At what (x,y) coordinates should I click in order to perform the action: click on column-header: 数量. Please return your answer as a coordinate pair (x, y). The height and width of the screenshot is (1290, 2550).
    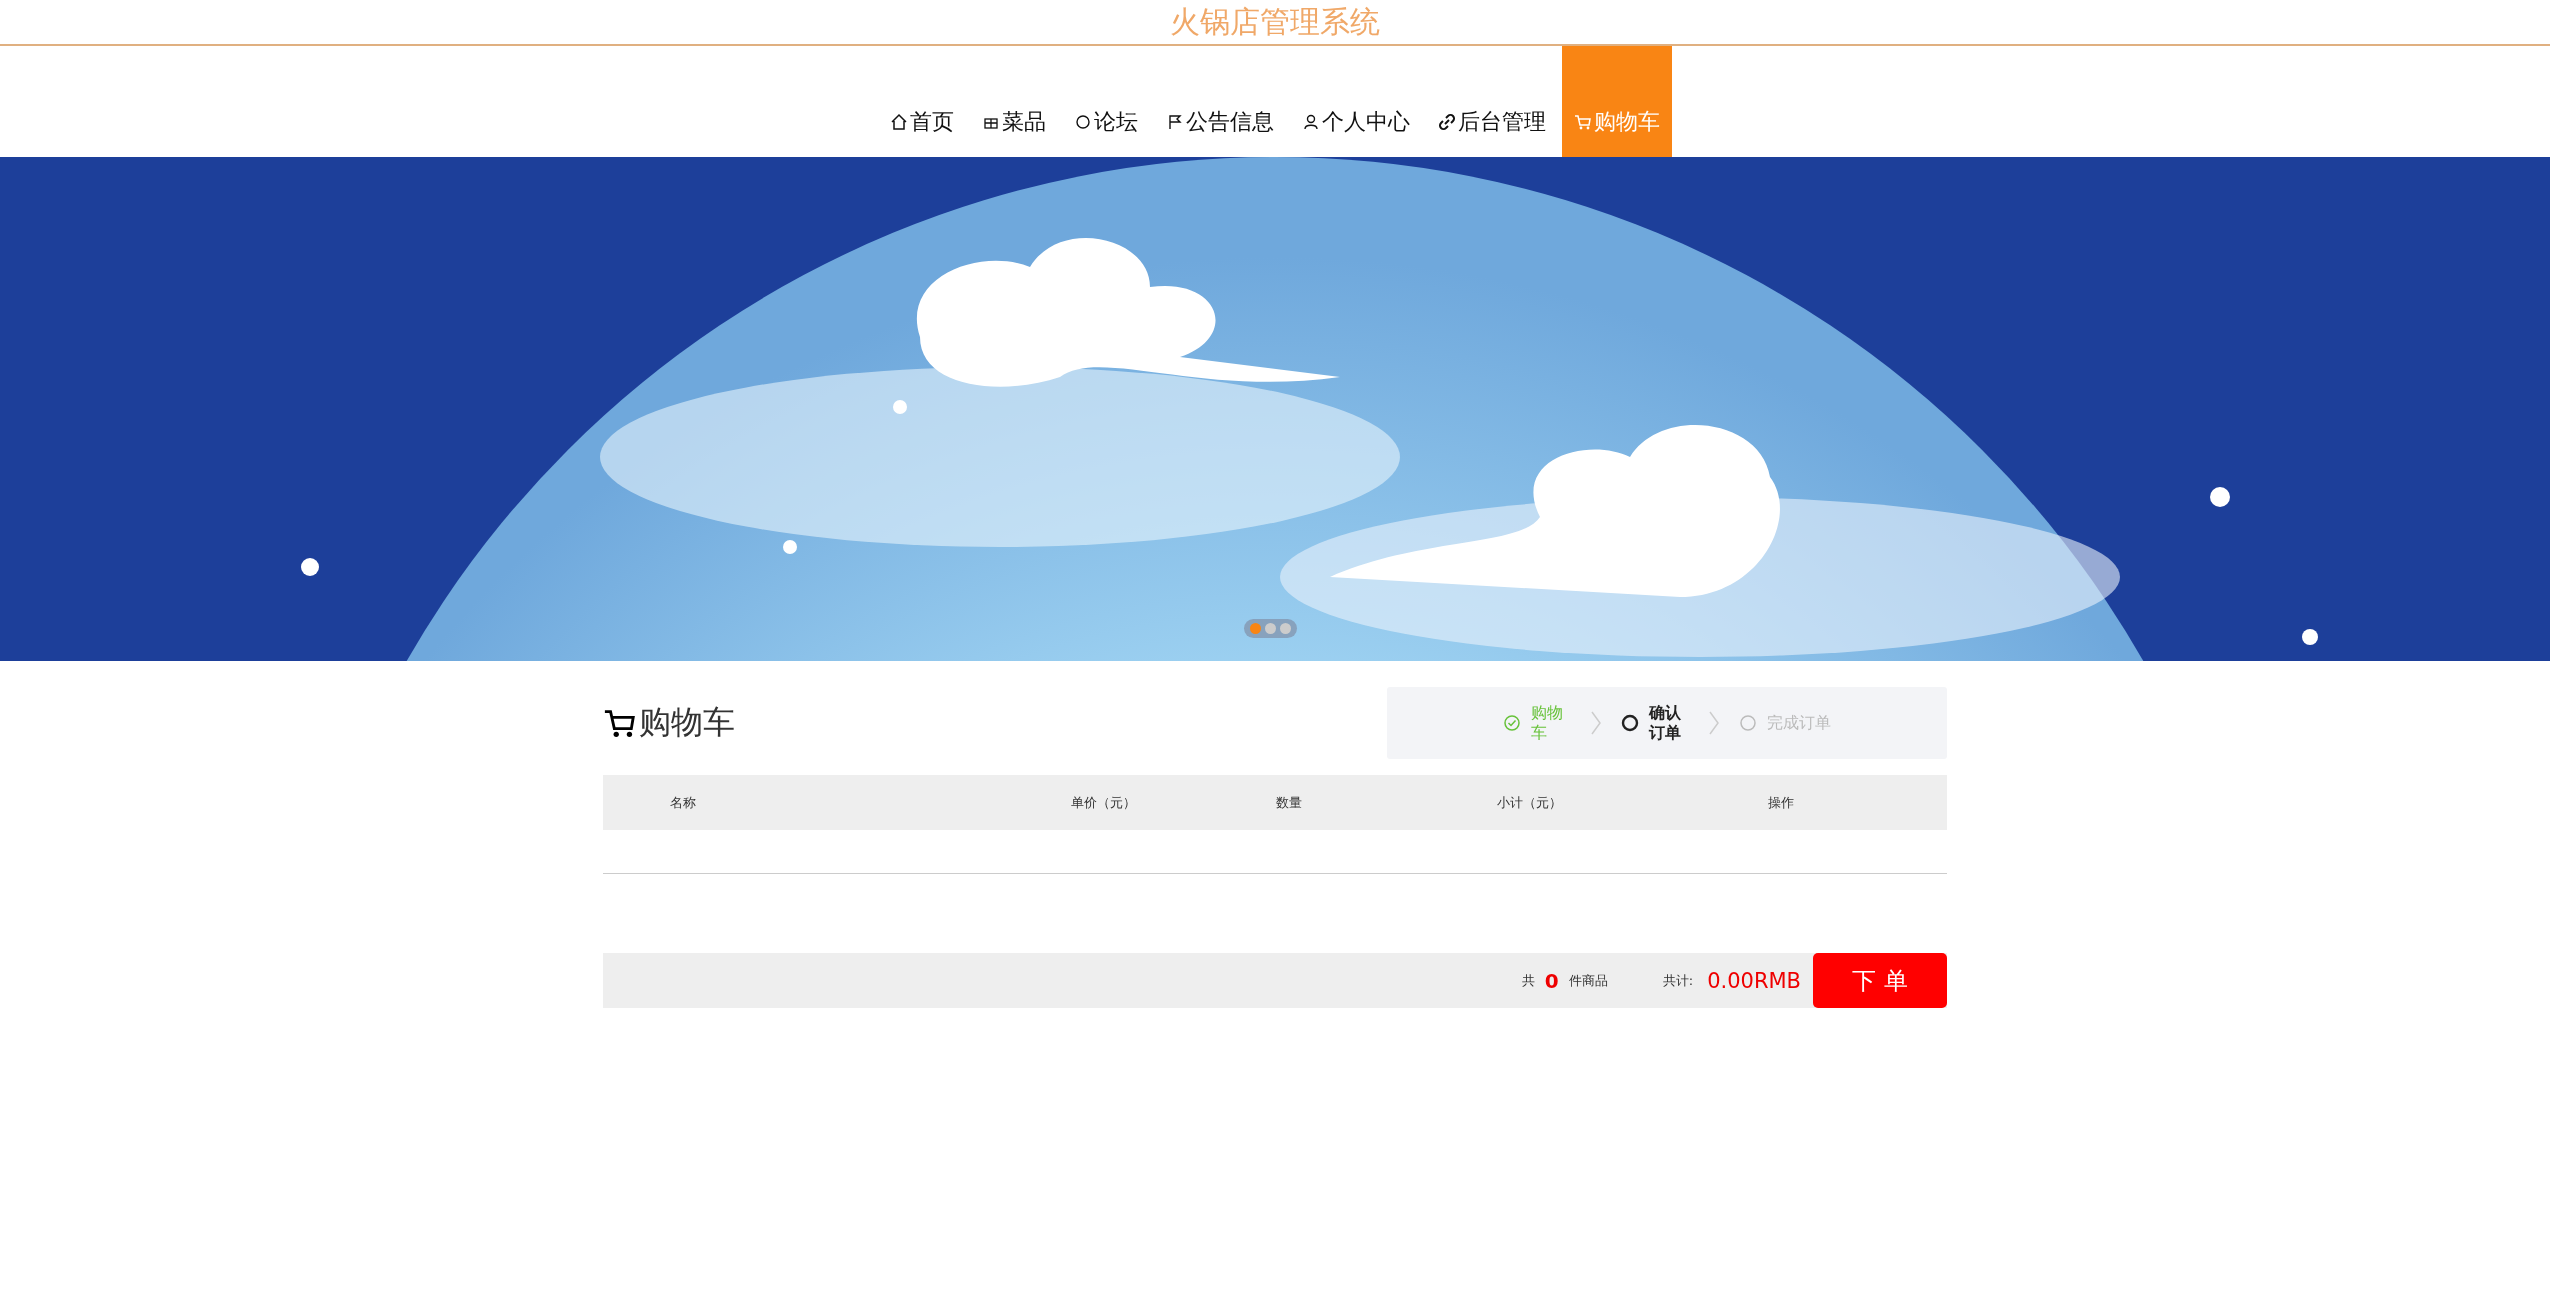
    Looking at the image, I should click on (1289, 802).